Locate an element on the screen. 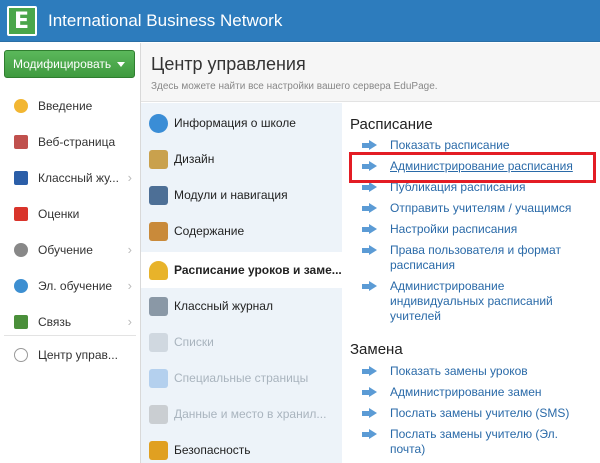 This screenshot has height=463, width=600. category-label: Дизайн is located at coordinates (194, 159).